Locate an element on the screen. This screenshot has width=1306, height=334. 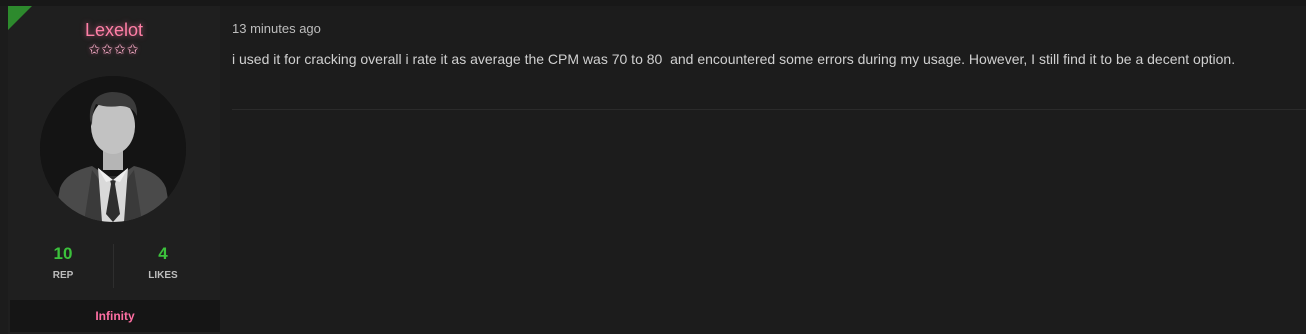
author-username: Lexelot is located at coordinates (114, 30).